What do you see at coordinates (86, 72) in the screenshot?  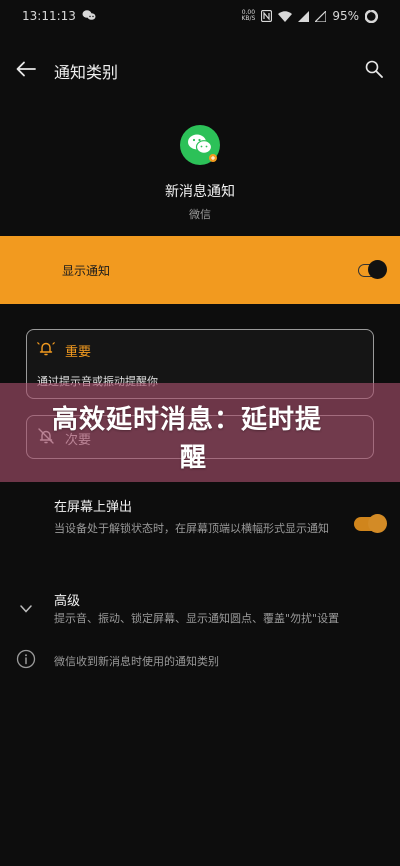 I see `page-title: 通知类别` at bounding box center [86, 72].